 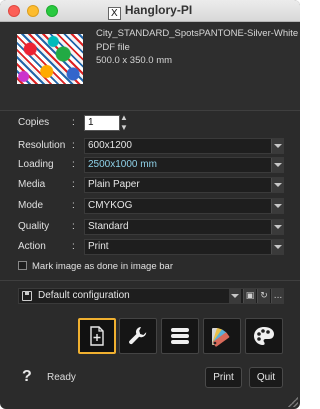 I want to click on help-button: ?, so click(x=27, y=377).